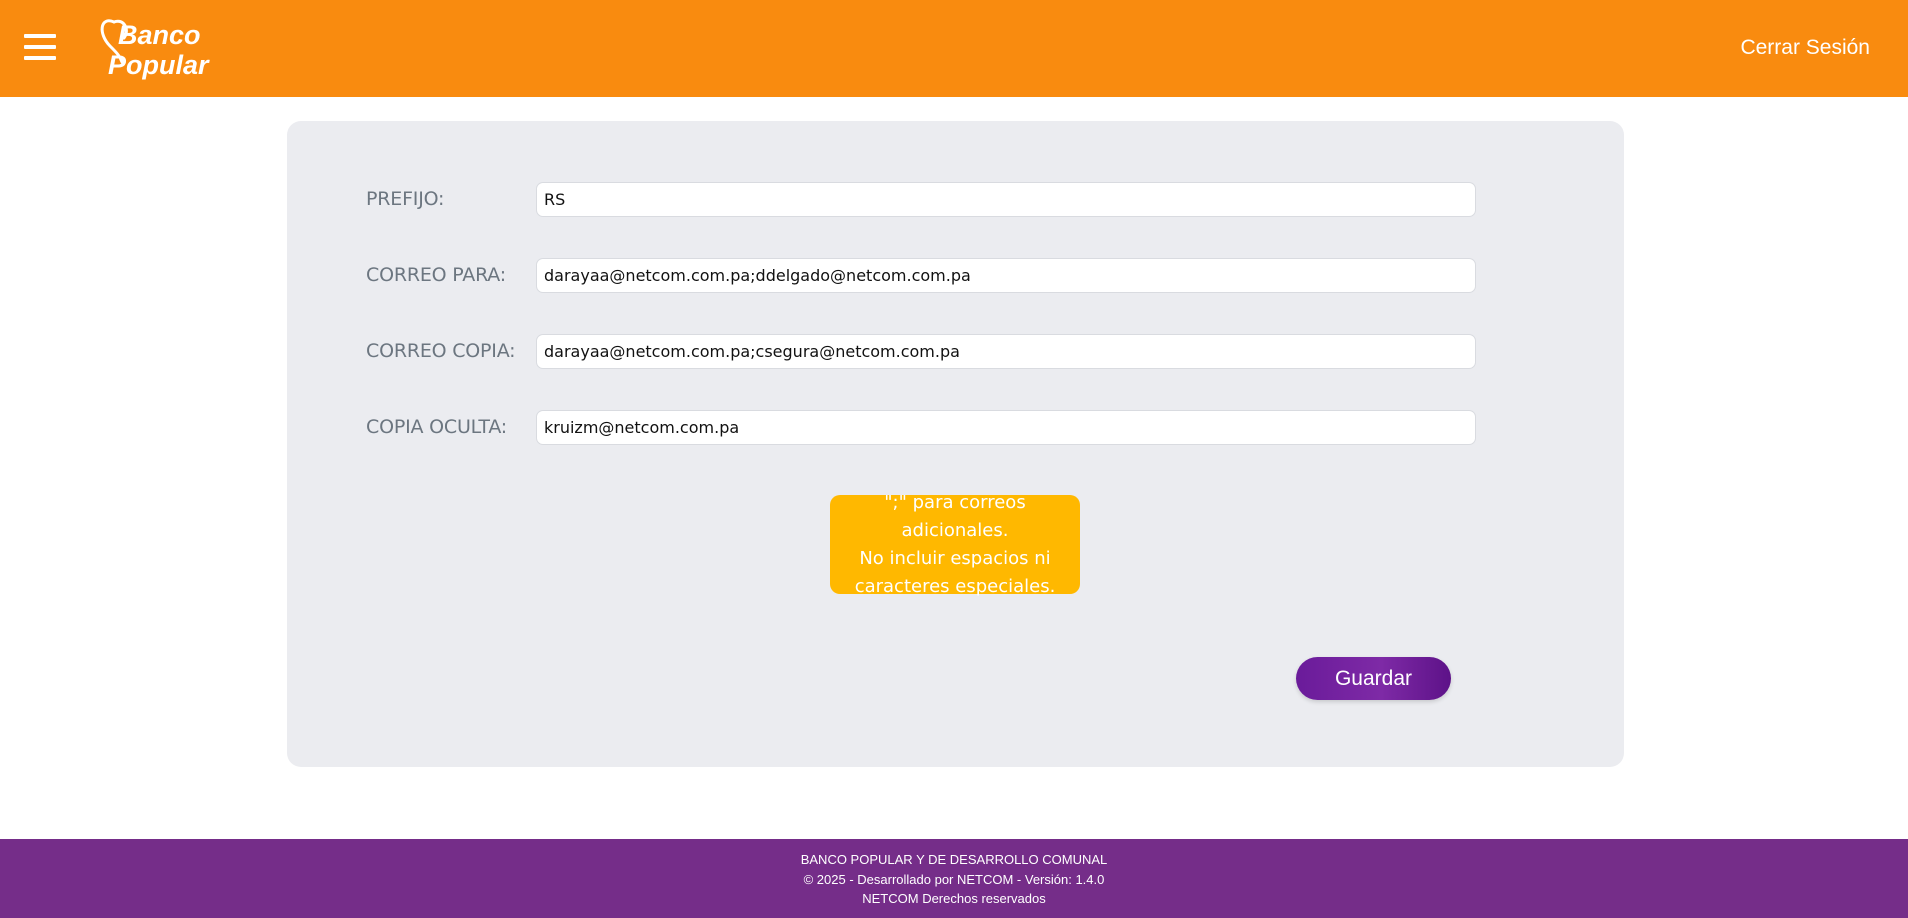  What do you see at coordinates (1006, 351) in the screenshot?
I see `email-cc-input` at bounding box center [1006, 351].